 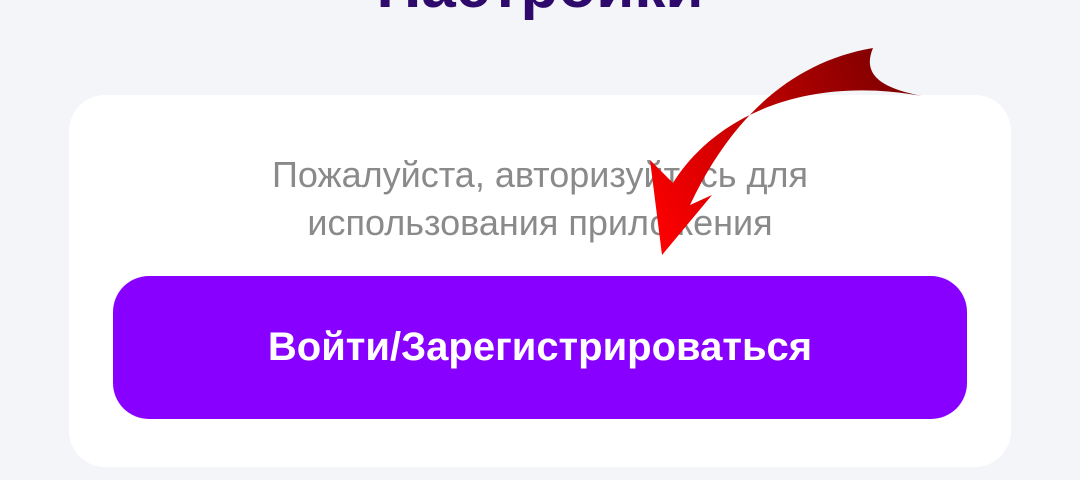 I want to click on auth-message-line-1: Пожалуйста, авторизуйтесь для, so click(x=540, y=174).